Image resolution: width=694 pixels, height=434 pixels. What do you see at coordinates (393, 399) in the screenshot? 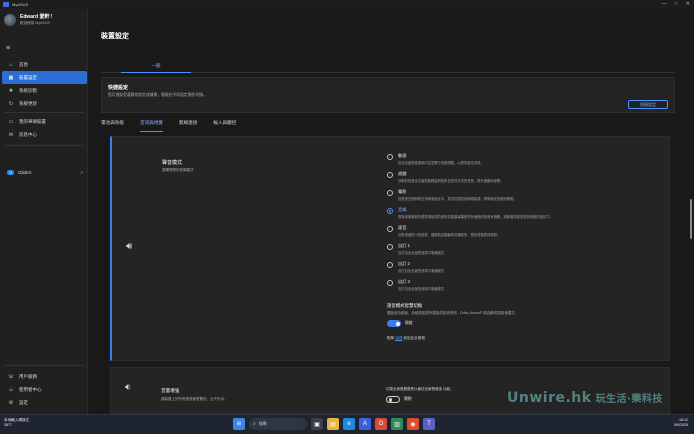
I see `volume-enhance-toggle` at bounding box center [393, 399].